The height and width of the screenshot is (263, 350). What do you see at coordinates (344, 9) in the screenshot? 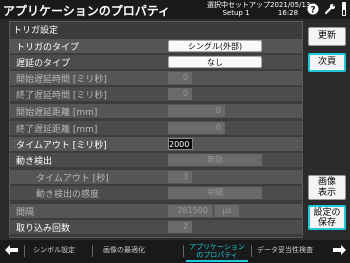
I see `status-icon` at bounding box center [344, 9].